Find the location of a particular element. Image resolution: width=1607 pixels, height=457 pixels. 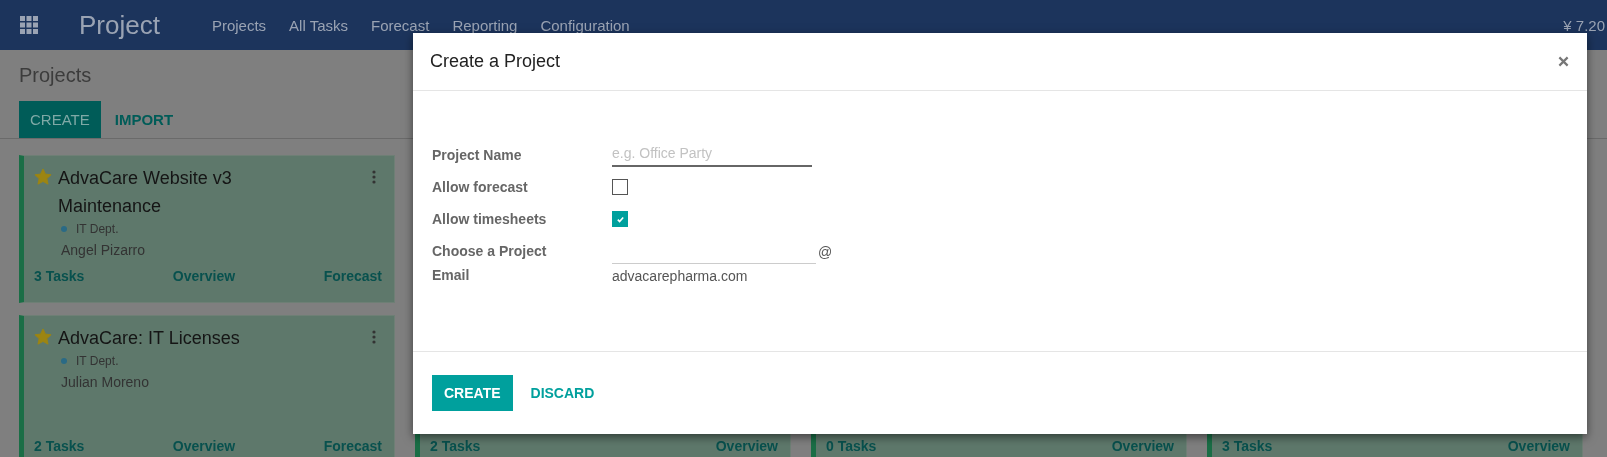

field-label: Allow forecast is located at coordinates (480, 187).